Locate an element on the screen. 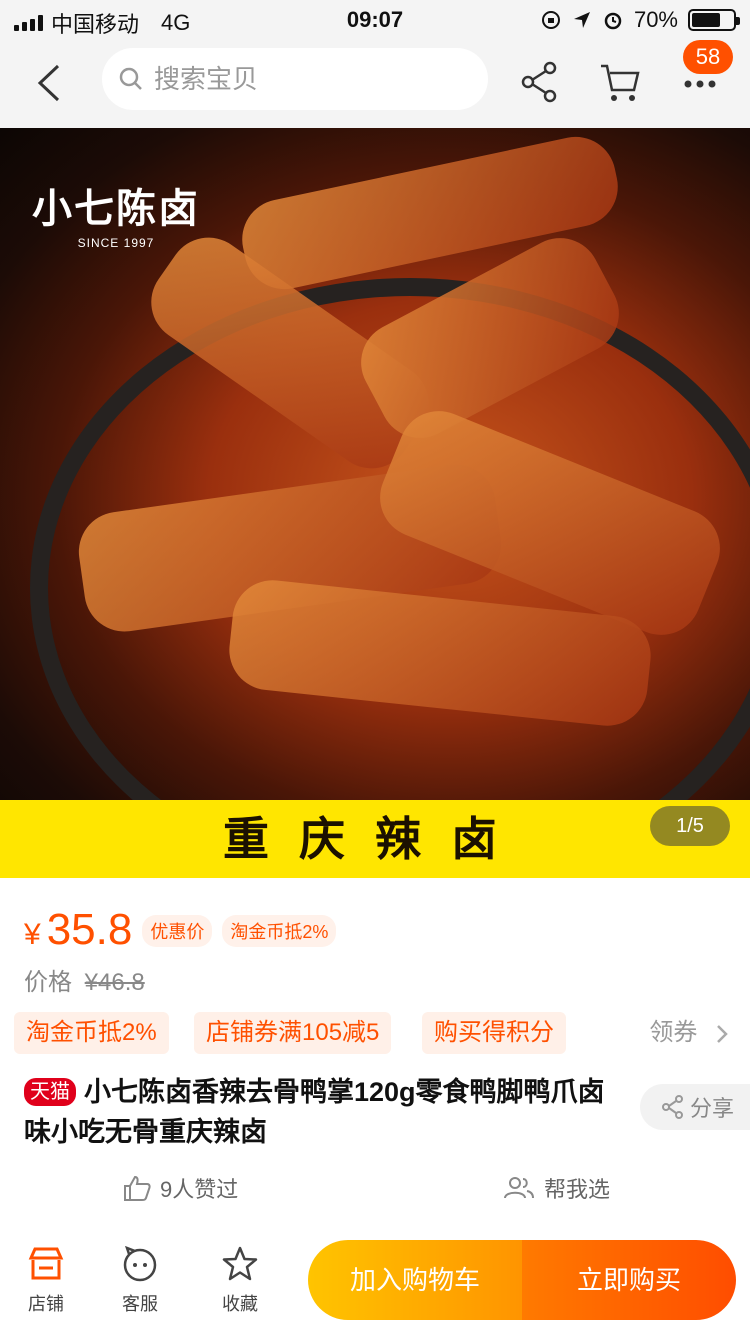 The image size is (750, 1334). product-title-block: 天猫 小七陈卤香辣去骨鸭掌120g零食鸭脚鸭爪卤味小吃无骨重庆辣卤 is located at coordinates (324, 1112).